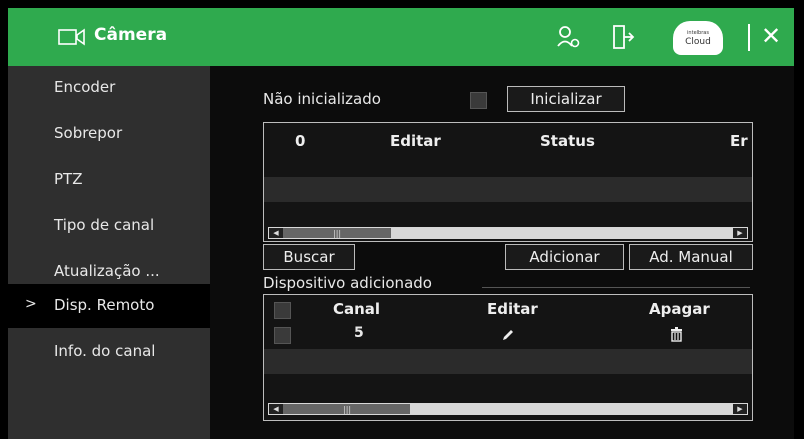  What do you see at coordinates (282, 310) in the screenshot?
I see `select-all-checkbox` at bounding box center [282, 310].